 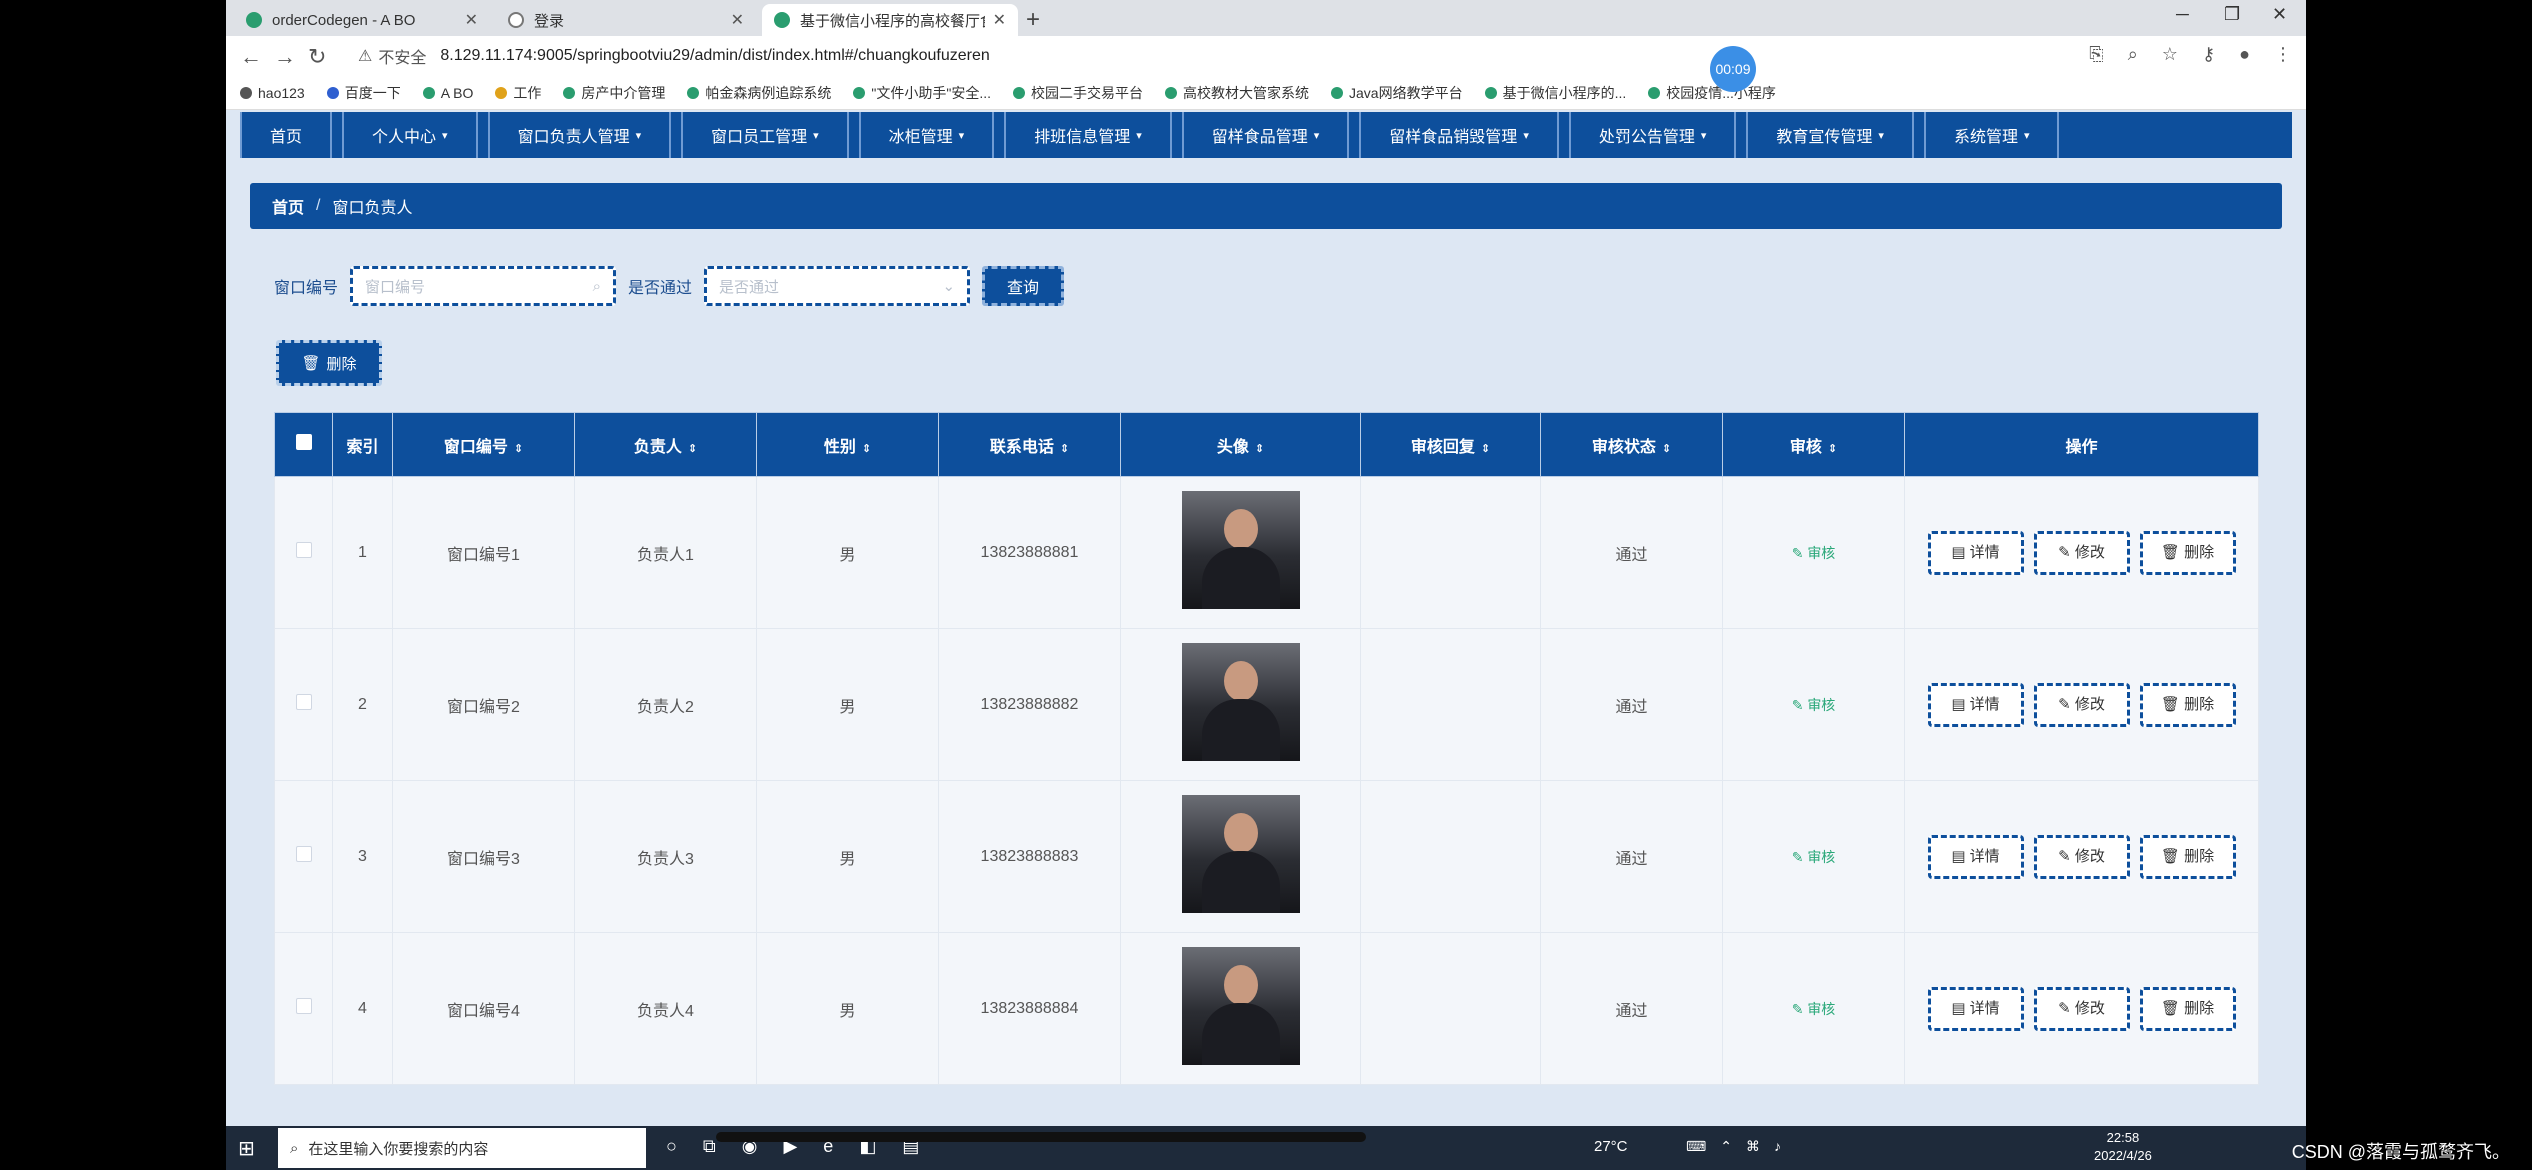 What do you see at coordinates (286, 135) in the screenshot?
I see `nav-home: 首页` at bounding box center [286, 135].